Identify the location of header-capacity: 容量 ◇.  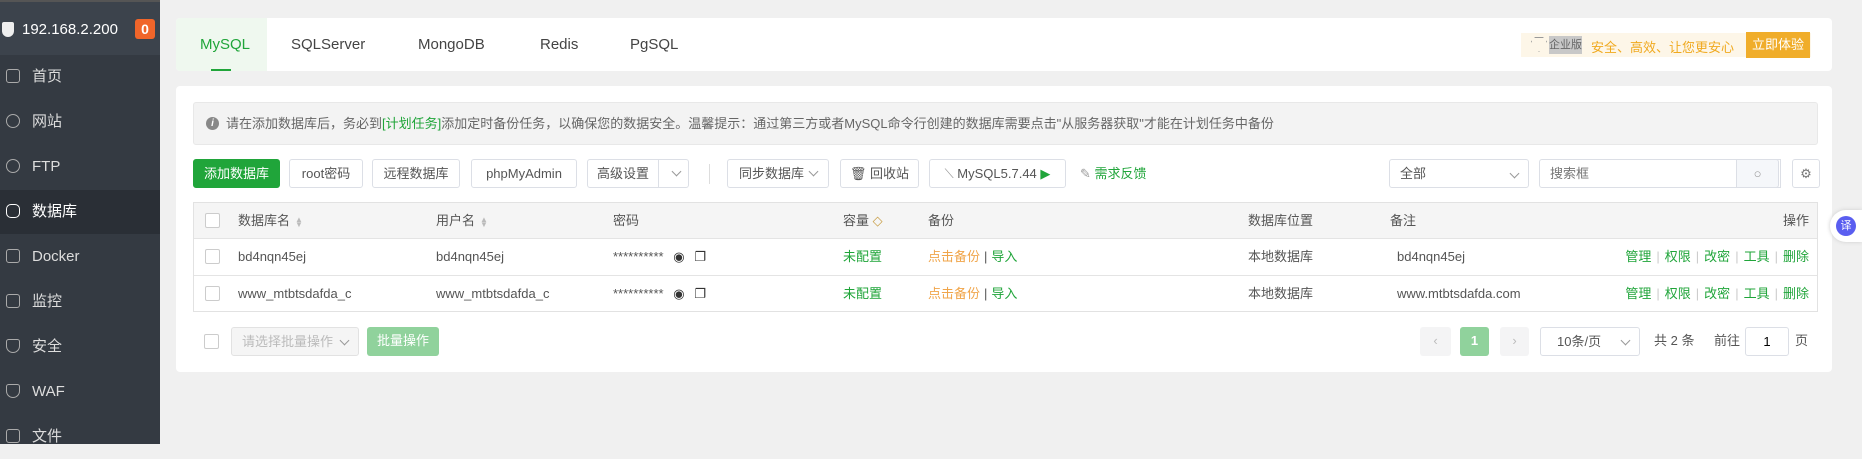
(863, 220).